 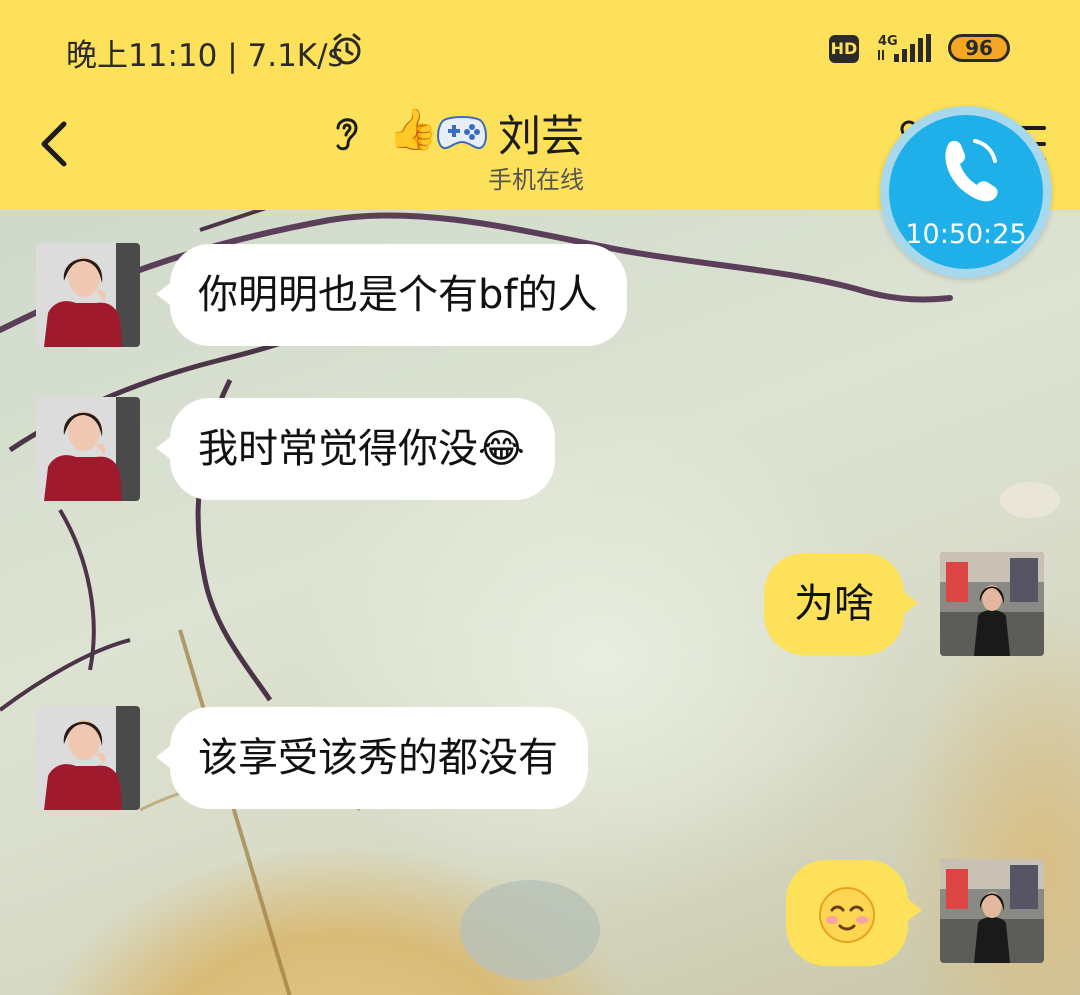 What do you see at coordinates (378, 758) in the screenshot?
I see `message-text: 该享受该秀的都没有` at bounding box center [378, 758].